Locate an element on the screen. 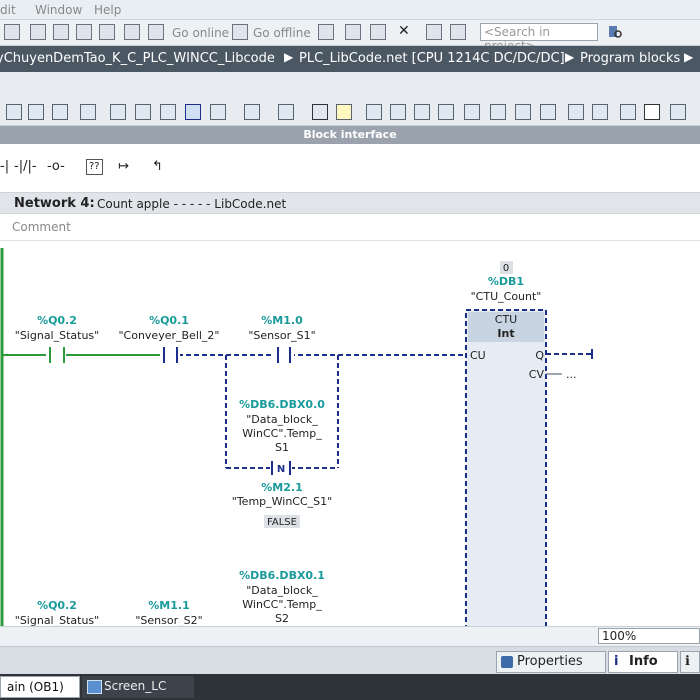  editor-status-bar: 100% is located at coordinates (350, 636).